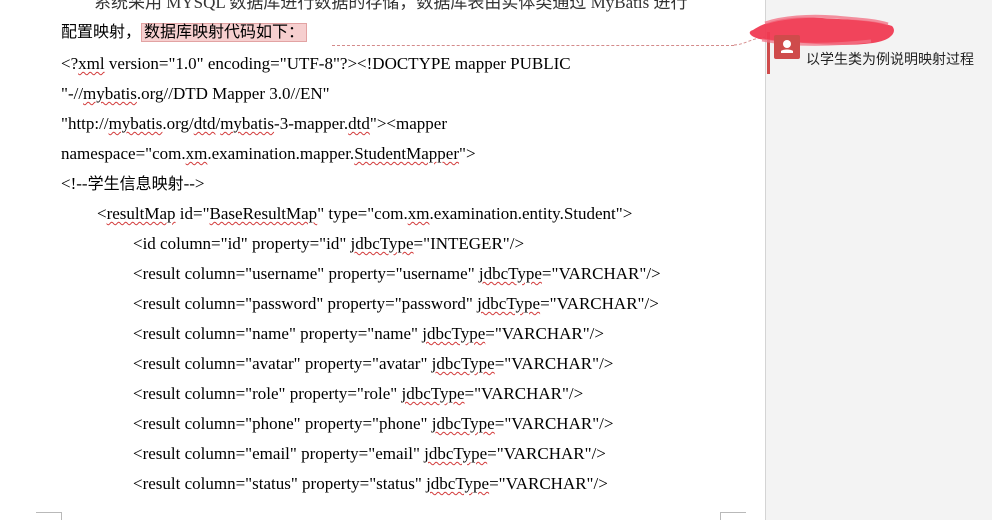 This screenshot has width=992, height=520. What do you see at coordinates (133, 183) in the screenshot?
I see `code-line-5: <!--学生信息映射-->` at bounding box center [133, 183].